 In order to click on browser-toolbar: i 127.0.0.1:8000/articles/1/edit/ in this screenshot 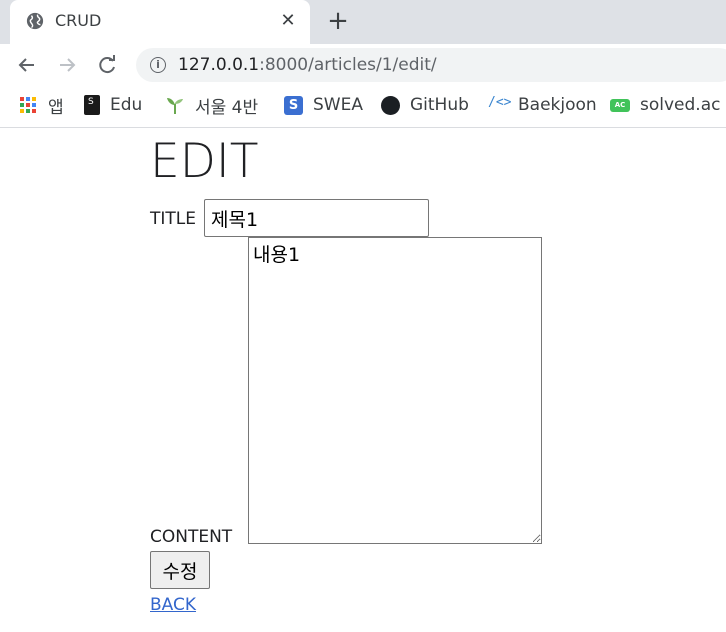, I will do `click(363, 65)`.